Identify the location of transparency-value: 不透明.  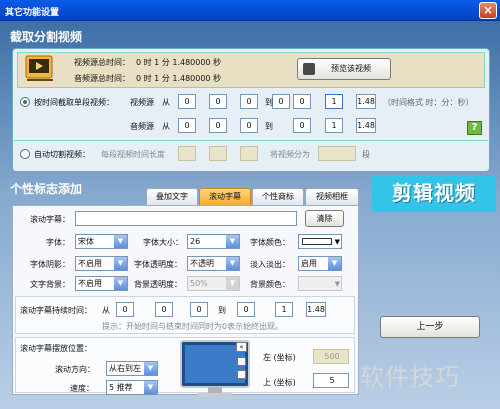
(202, 263).